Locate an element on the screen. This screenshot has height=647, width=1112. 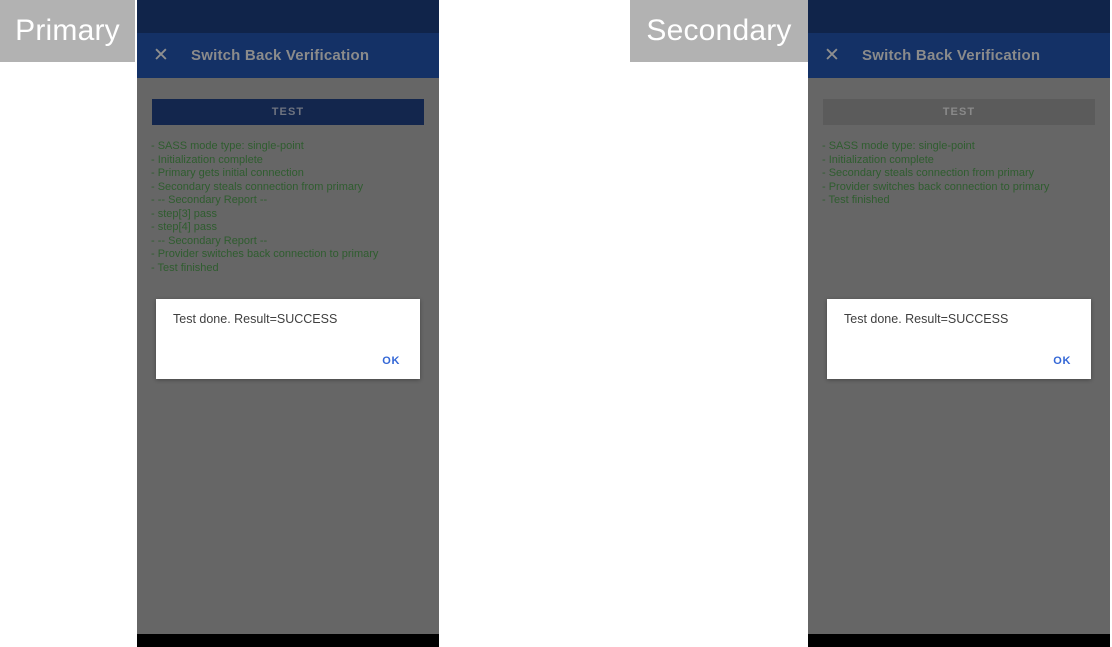
log-line: - step[3] pass is located at coordinates (184, 213).